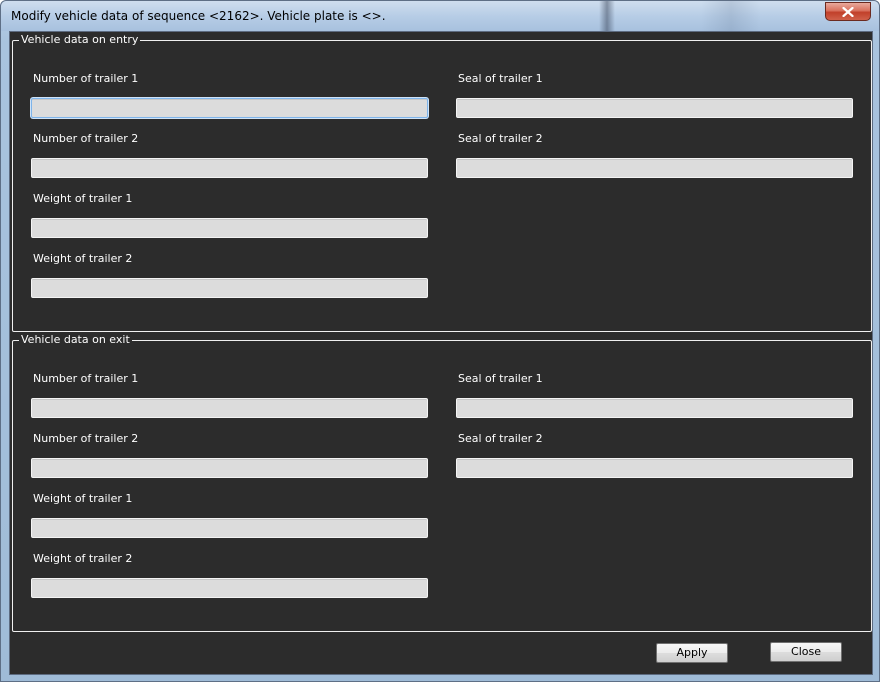  I want to click on exit-weight-trailer-1-label: Weight of trailer 1, so click(83, 498).